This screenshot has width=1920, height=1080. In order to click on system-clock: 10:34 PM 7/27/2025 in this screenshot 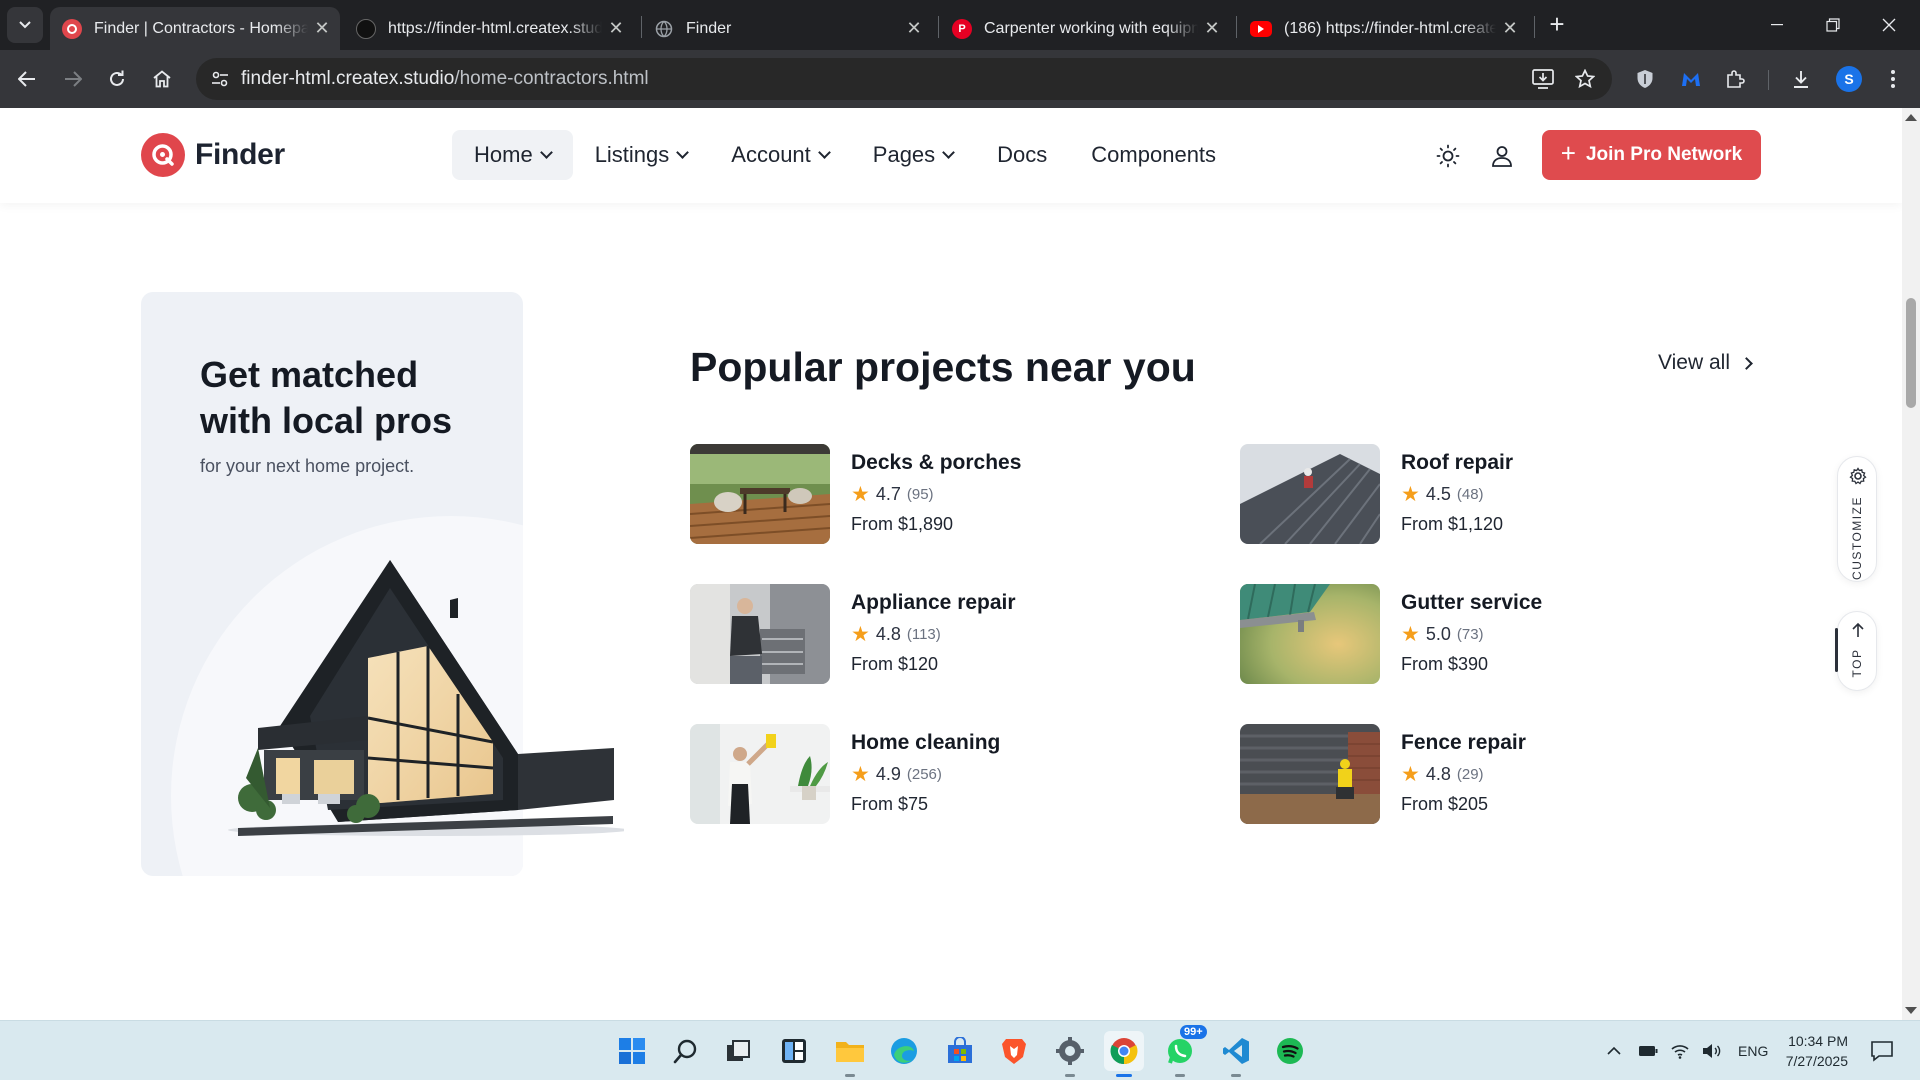, I will do `click(1809, 1051)`.